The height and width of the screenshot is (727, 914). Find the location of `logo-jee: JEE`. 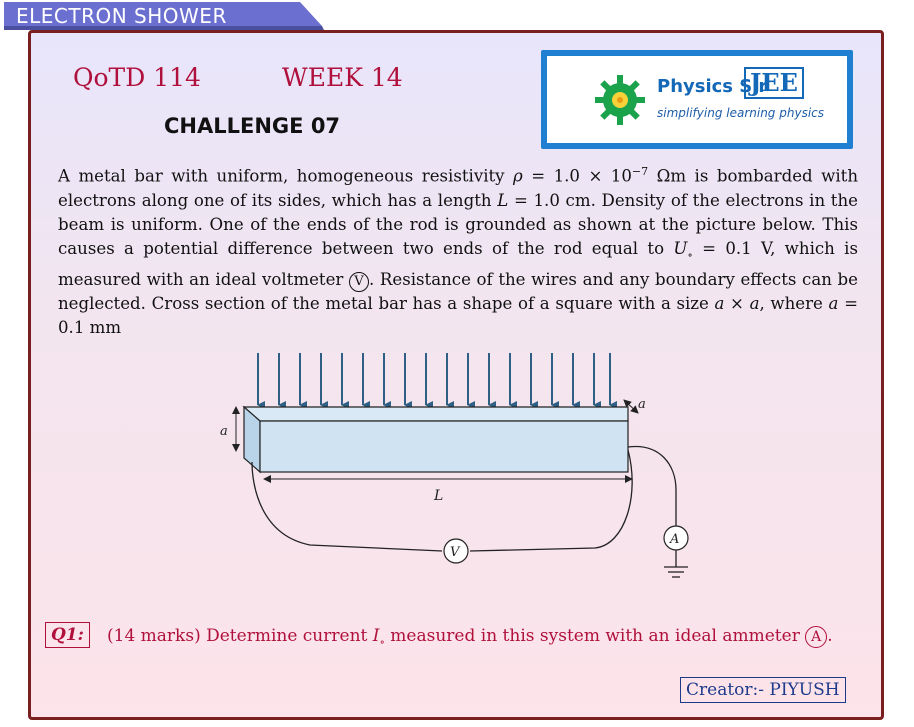

logo-jee: JEE is located at coordinates (774, 83).